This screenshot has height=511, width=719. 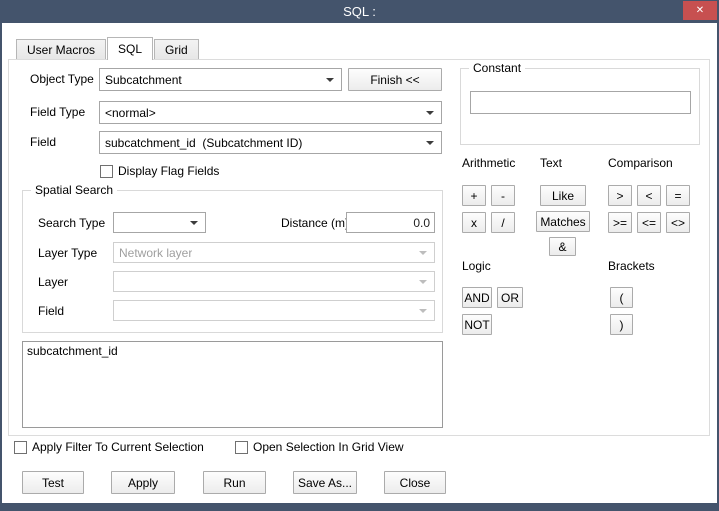 I want to click on close-icon: ✕, so click(x=700, y=10).